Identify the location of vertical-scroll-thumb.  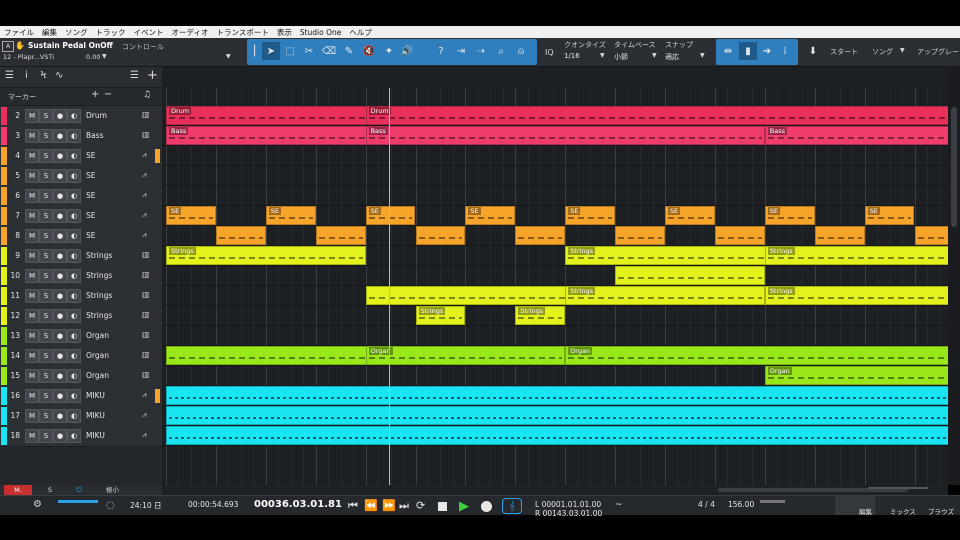
(954, 167).